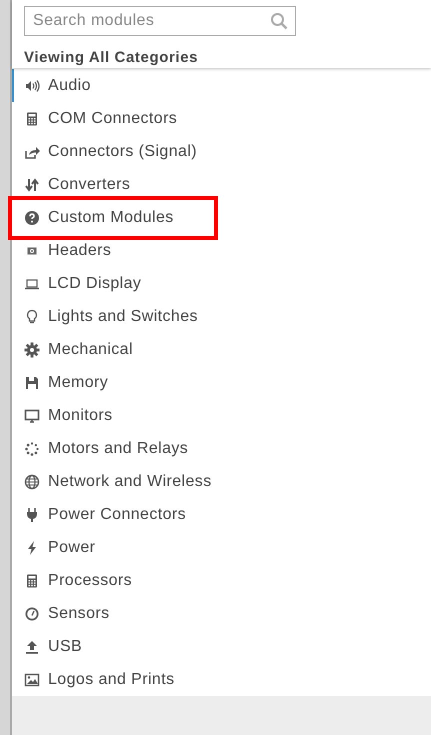 This screenshot has height=735, width=431. Describe the element at coordinates (221, 415) in the screenshot. I see `category-item: Monitors` at that location.